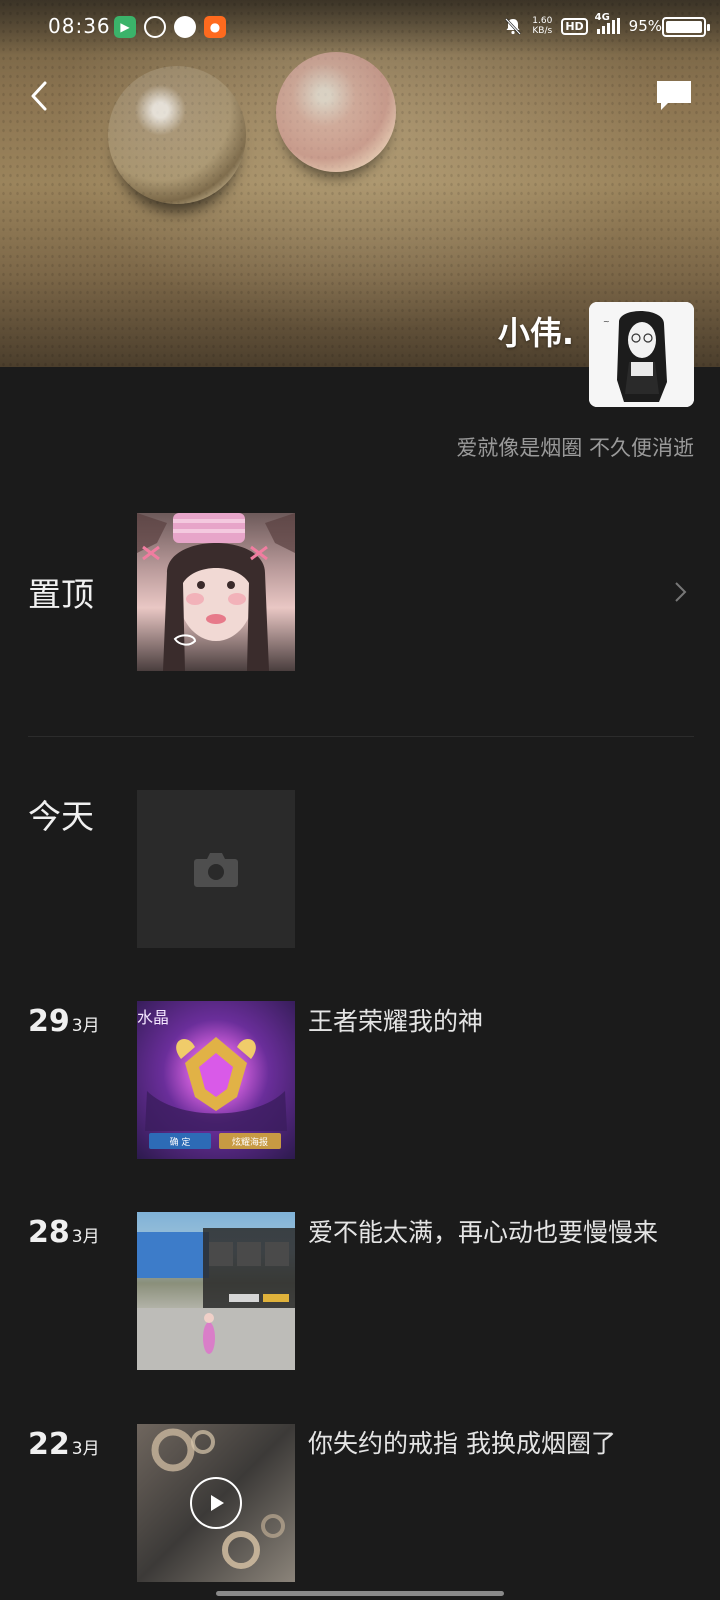 The height and width of the screenshot is (1600, 720). What do you see at coordinates (216, 1299) in the screenshot?
I see `game-screenshot-illustration` at bounding box center [216, 1299].